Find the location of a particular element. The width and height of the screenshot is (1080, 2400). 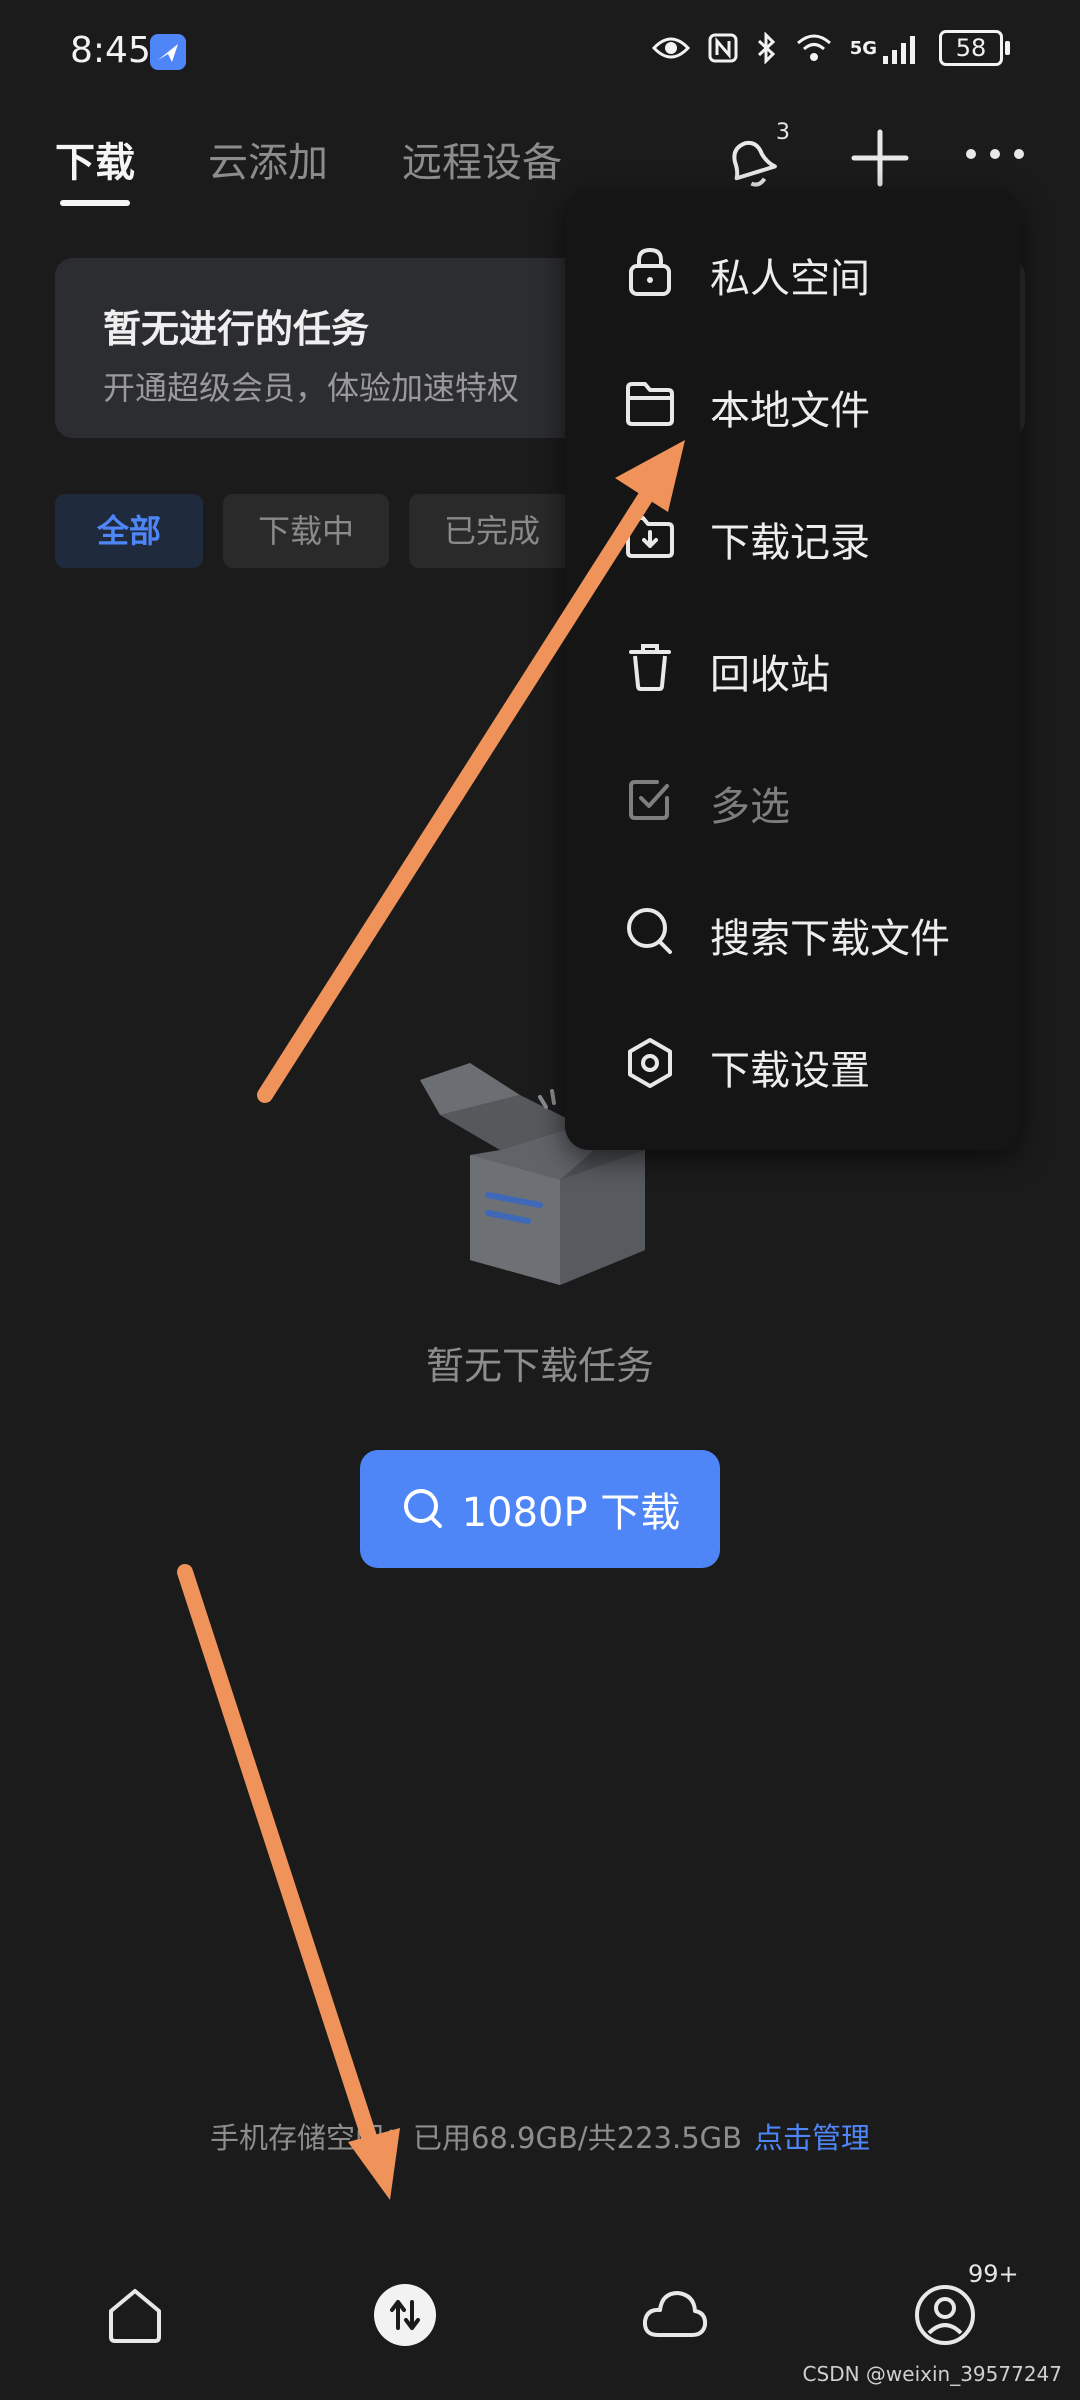

menu-item-private-space: 私人空间 is located at coordinates (792, 270).